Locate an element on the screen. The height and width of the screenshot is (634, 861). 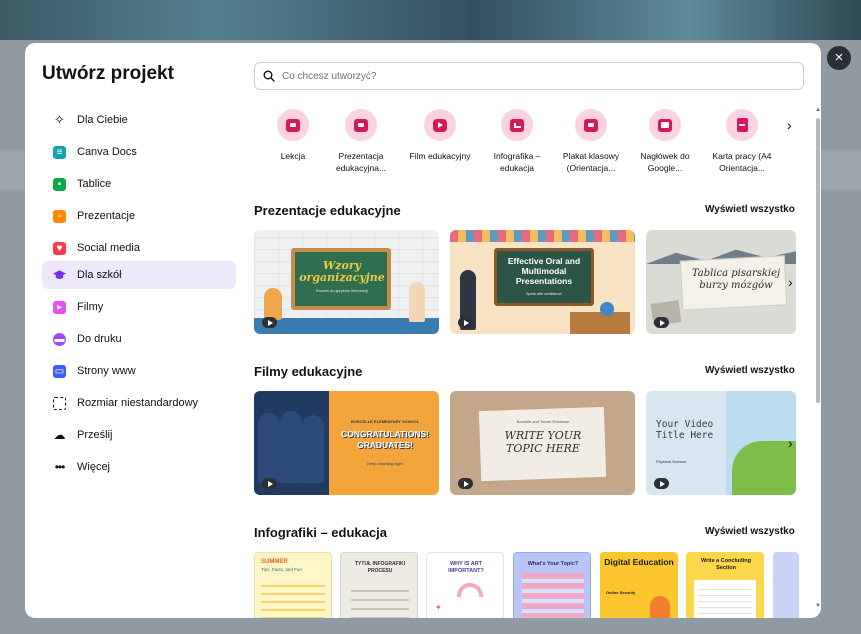
sidebar-item-dla-ciebie: ✧ Dla Ciebie is located at coordinates (139, 120).